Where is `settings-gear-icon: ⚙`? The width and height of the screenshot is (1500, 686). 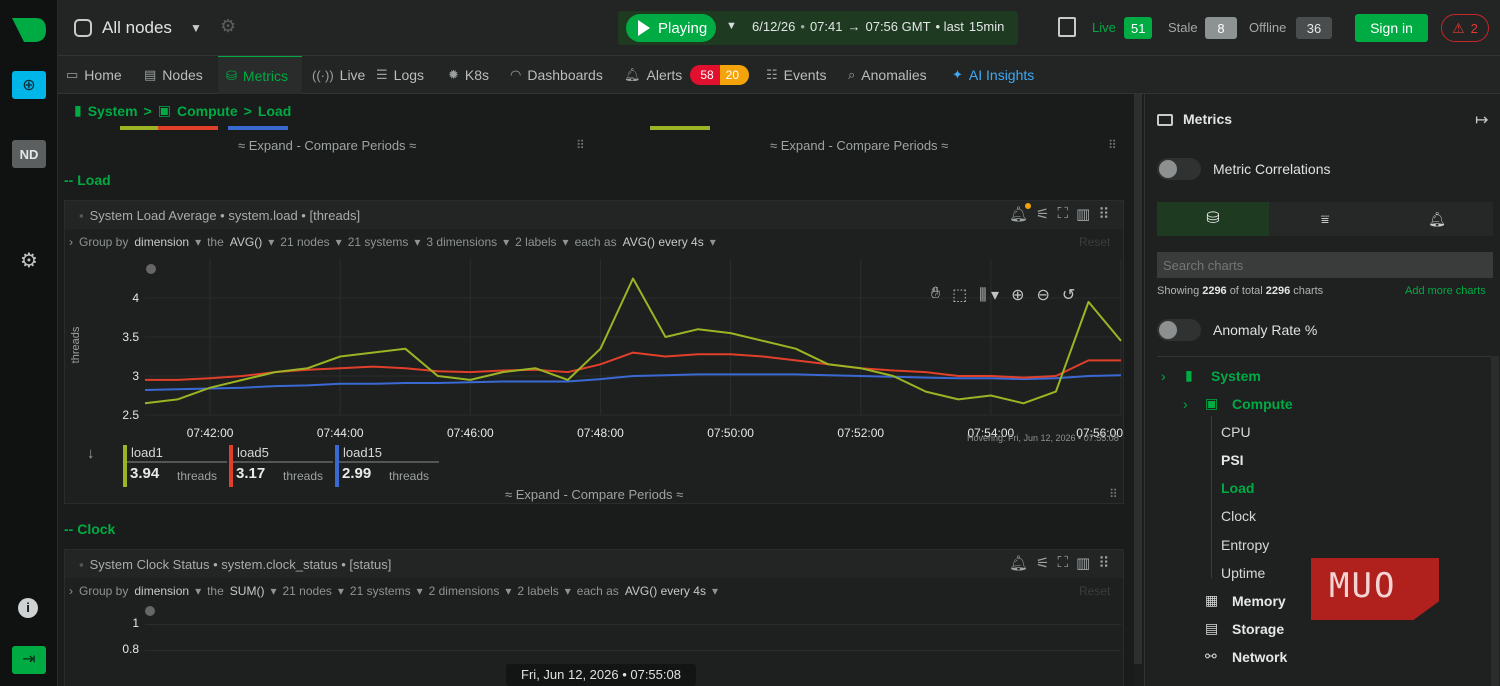
settings-gear-icon: ⚙ is located at coordinates (29, 261).